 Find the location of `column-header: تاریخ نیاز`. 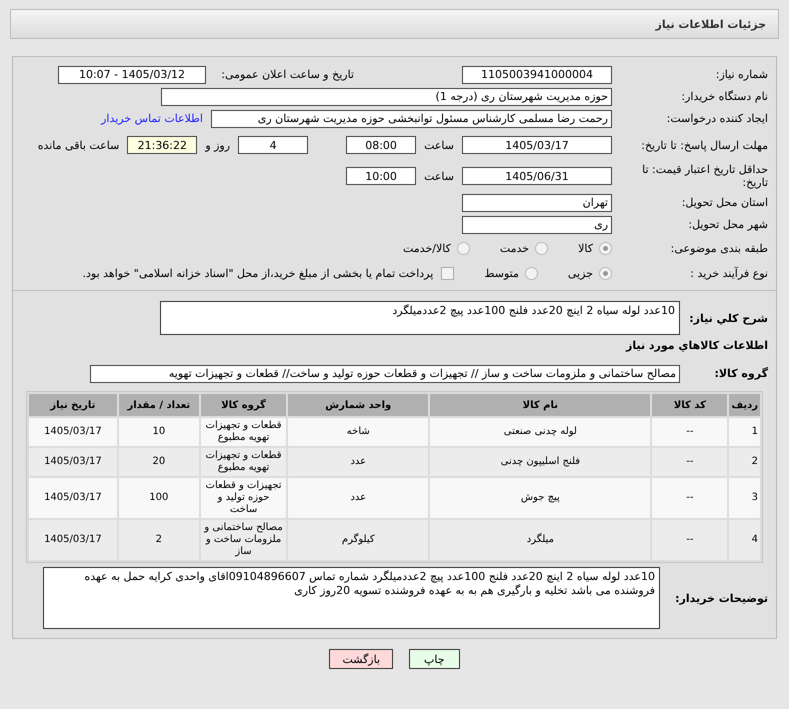

column-header: تاریخ نیاز is located at coordinates (73, 405).